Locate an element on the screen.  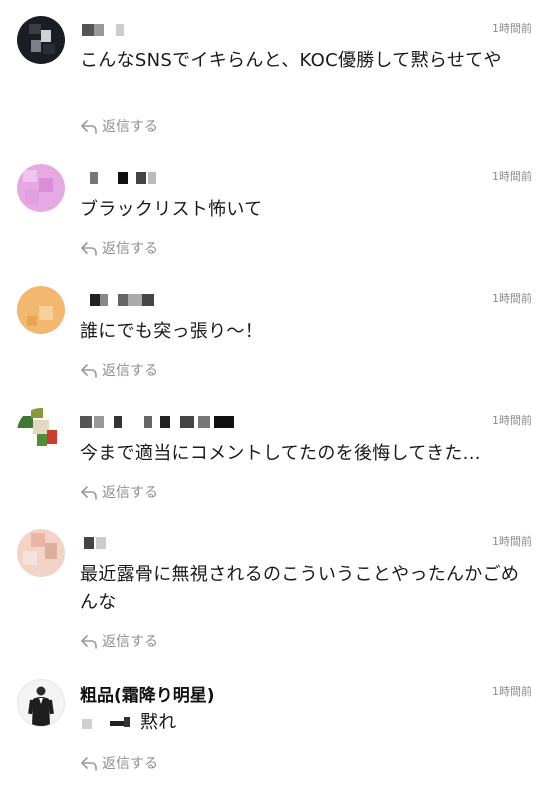
mention-redacted is located at coordinates (106, 723).